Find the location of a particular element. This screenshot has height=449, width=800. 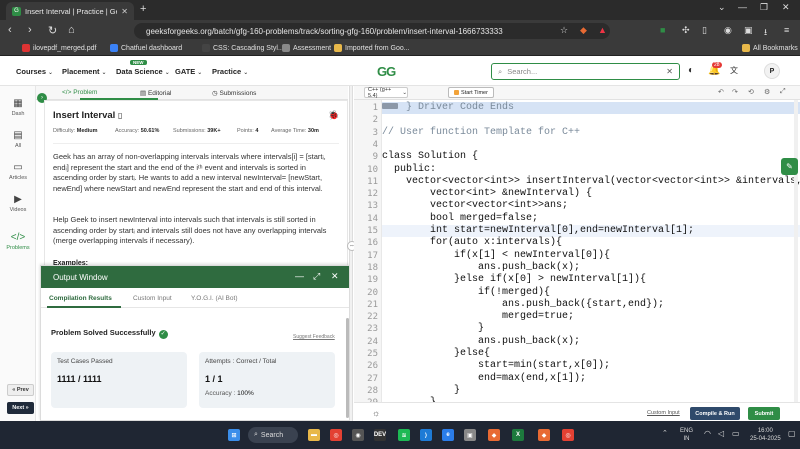

close-window-icon: ✕ is located at coordinates (786, 7).